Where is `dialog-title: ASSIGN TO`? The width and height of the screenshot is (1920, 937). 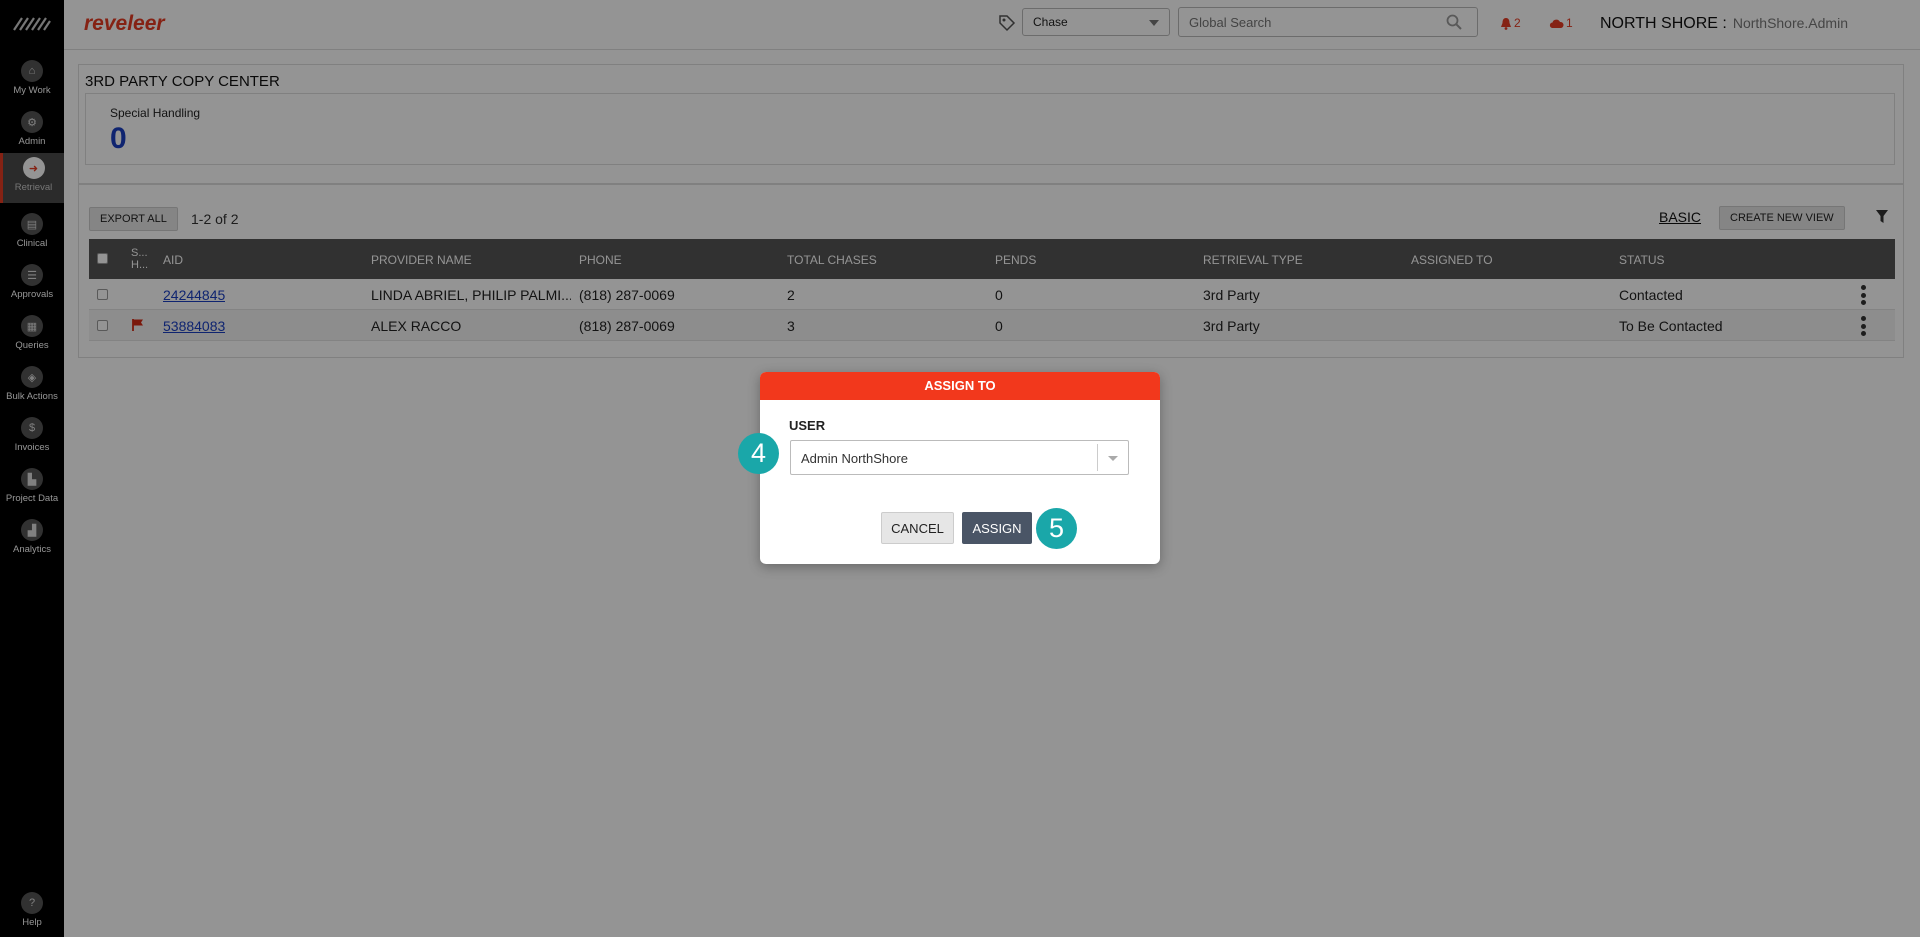
dialog-title: ASSIGN TO is located at coordinates (960, 386).